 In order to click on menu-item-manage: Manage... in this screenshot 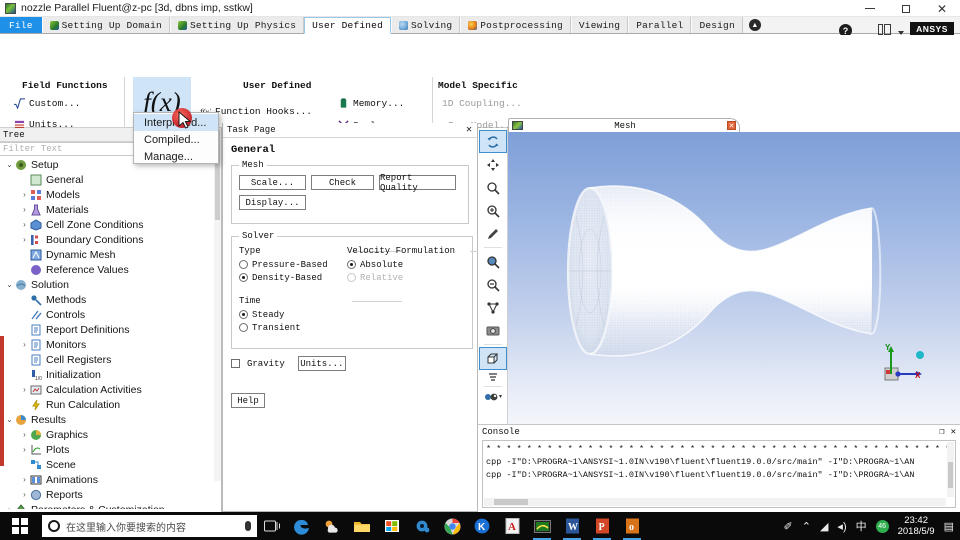, I will do `click(176, 156)`.